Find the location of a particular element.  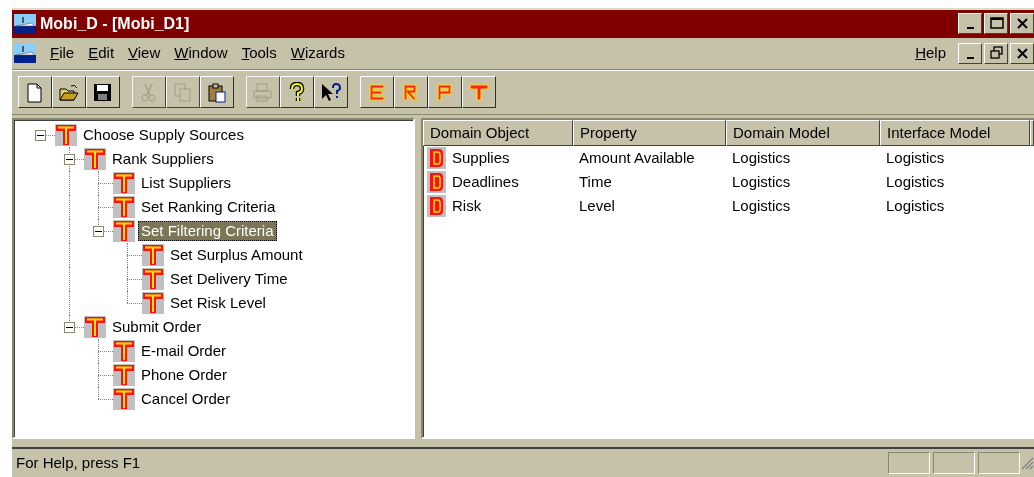

menu-item: View is located at coordinates (144, 53).